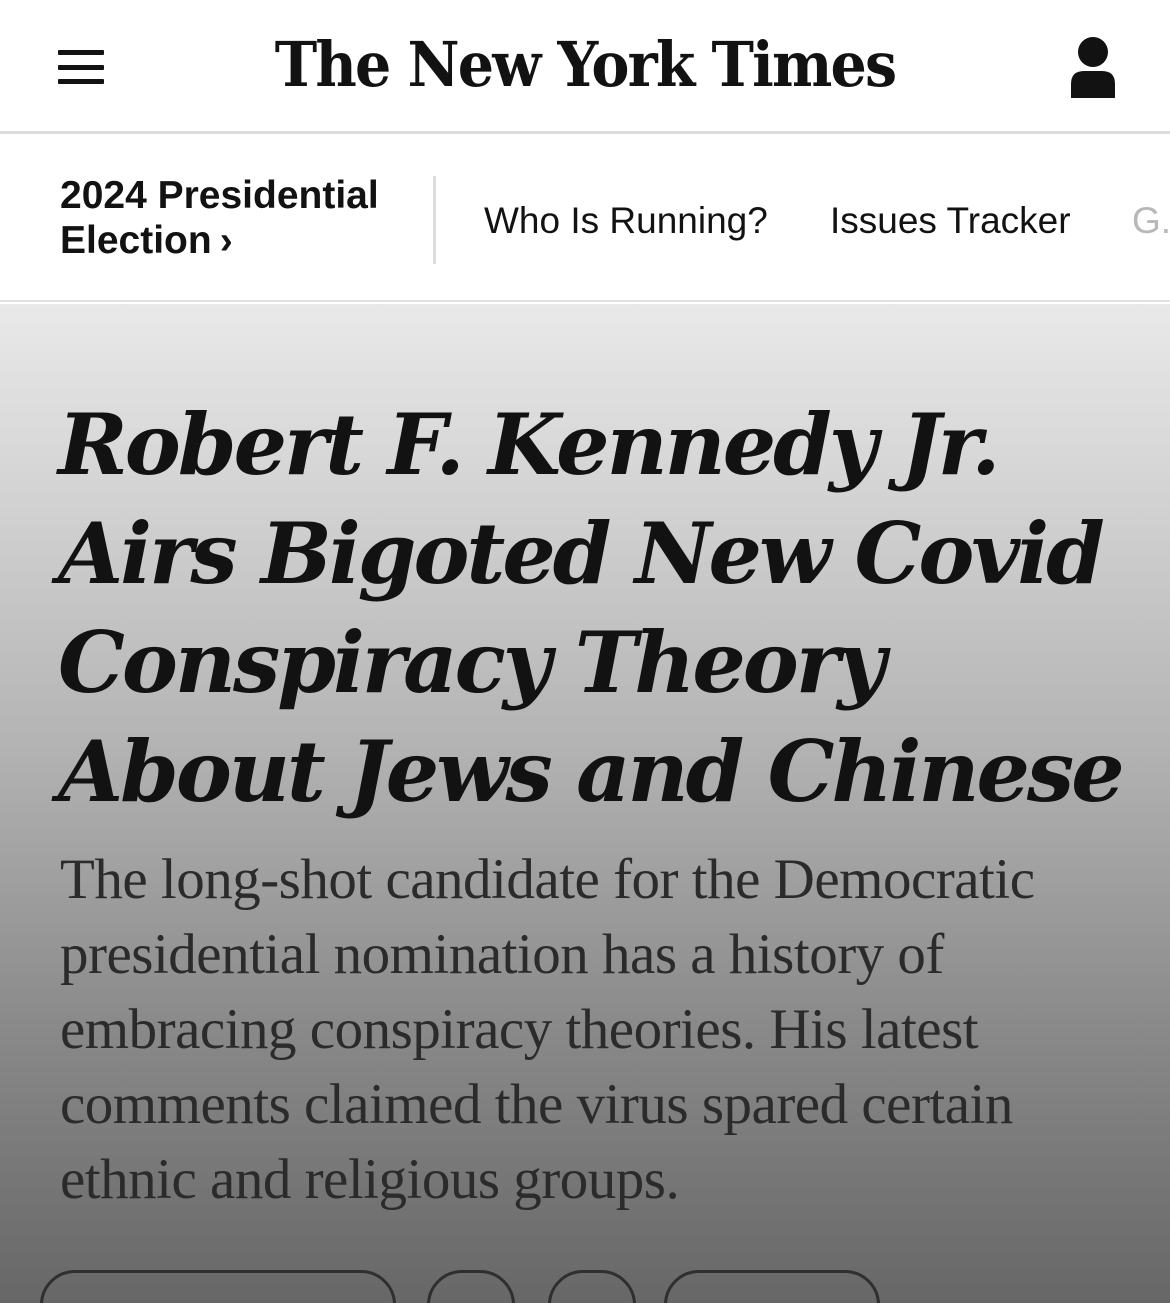  I want to click on nyt-logo: The New York Times, so click(585, 65).